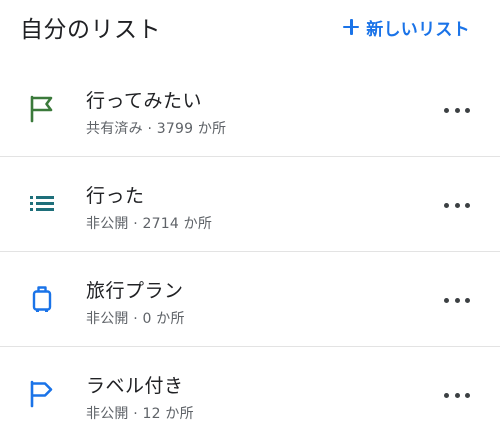  What do you see at coordinates (351, 27) in the screenshot?
I see `plus-icon` at bounding box center [351, 27].